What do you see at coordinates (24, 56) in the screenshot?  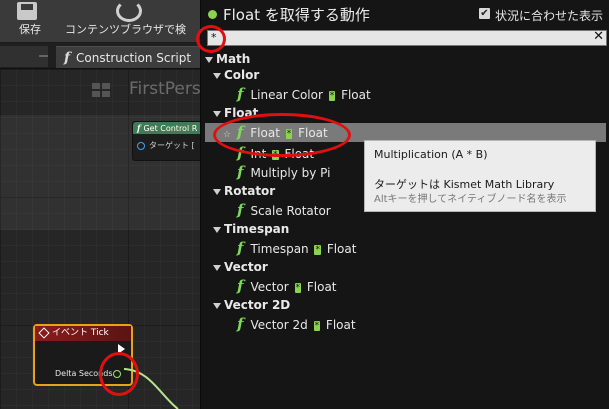 I see `tab-previous: ー` at bounding box center [24, 56].